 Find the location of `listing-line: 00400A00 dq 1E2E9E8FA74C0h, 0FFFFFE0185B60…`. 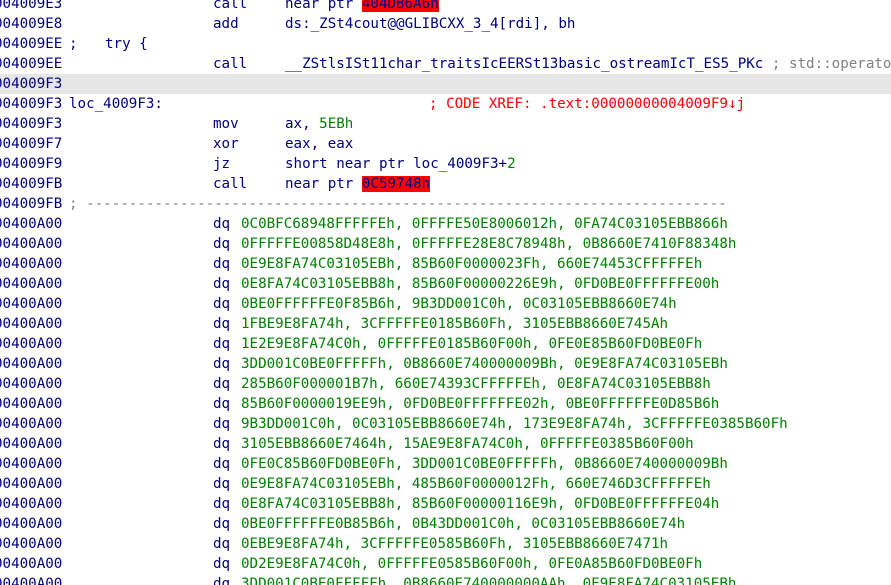

listing-line: 00400A00 dq 1E2E9E8FA74C0h, 0FFFFFE0185B60… is located at coordinates (445, 344).